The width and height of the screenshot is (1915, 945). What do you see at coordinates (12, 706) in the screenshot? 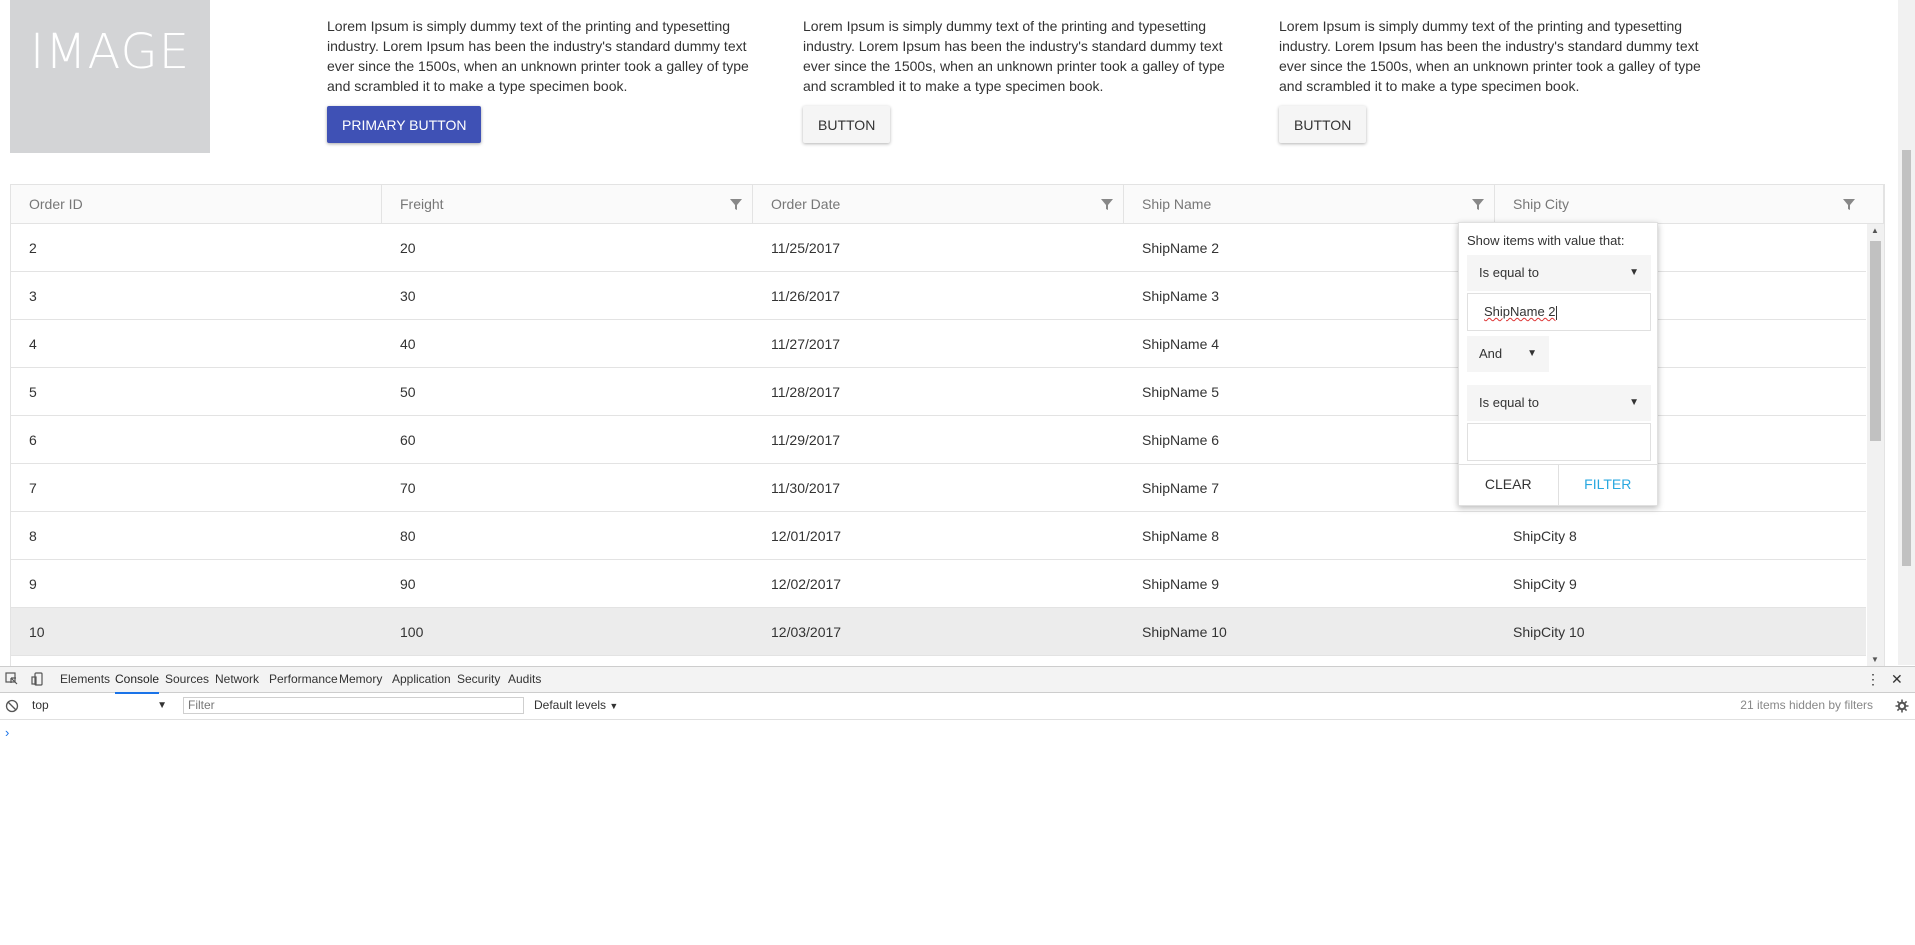
I see `clear-console-icon` at bounding box center [12, 706].